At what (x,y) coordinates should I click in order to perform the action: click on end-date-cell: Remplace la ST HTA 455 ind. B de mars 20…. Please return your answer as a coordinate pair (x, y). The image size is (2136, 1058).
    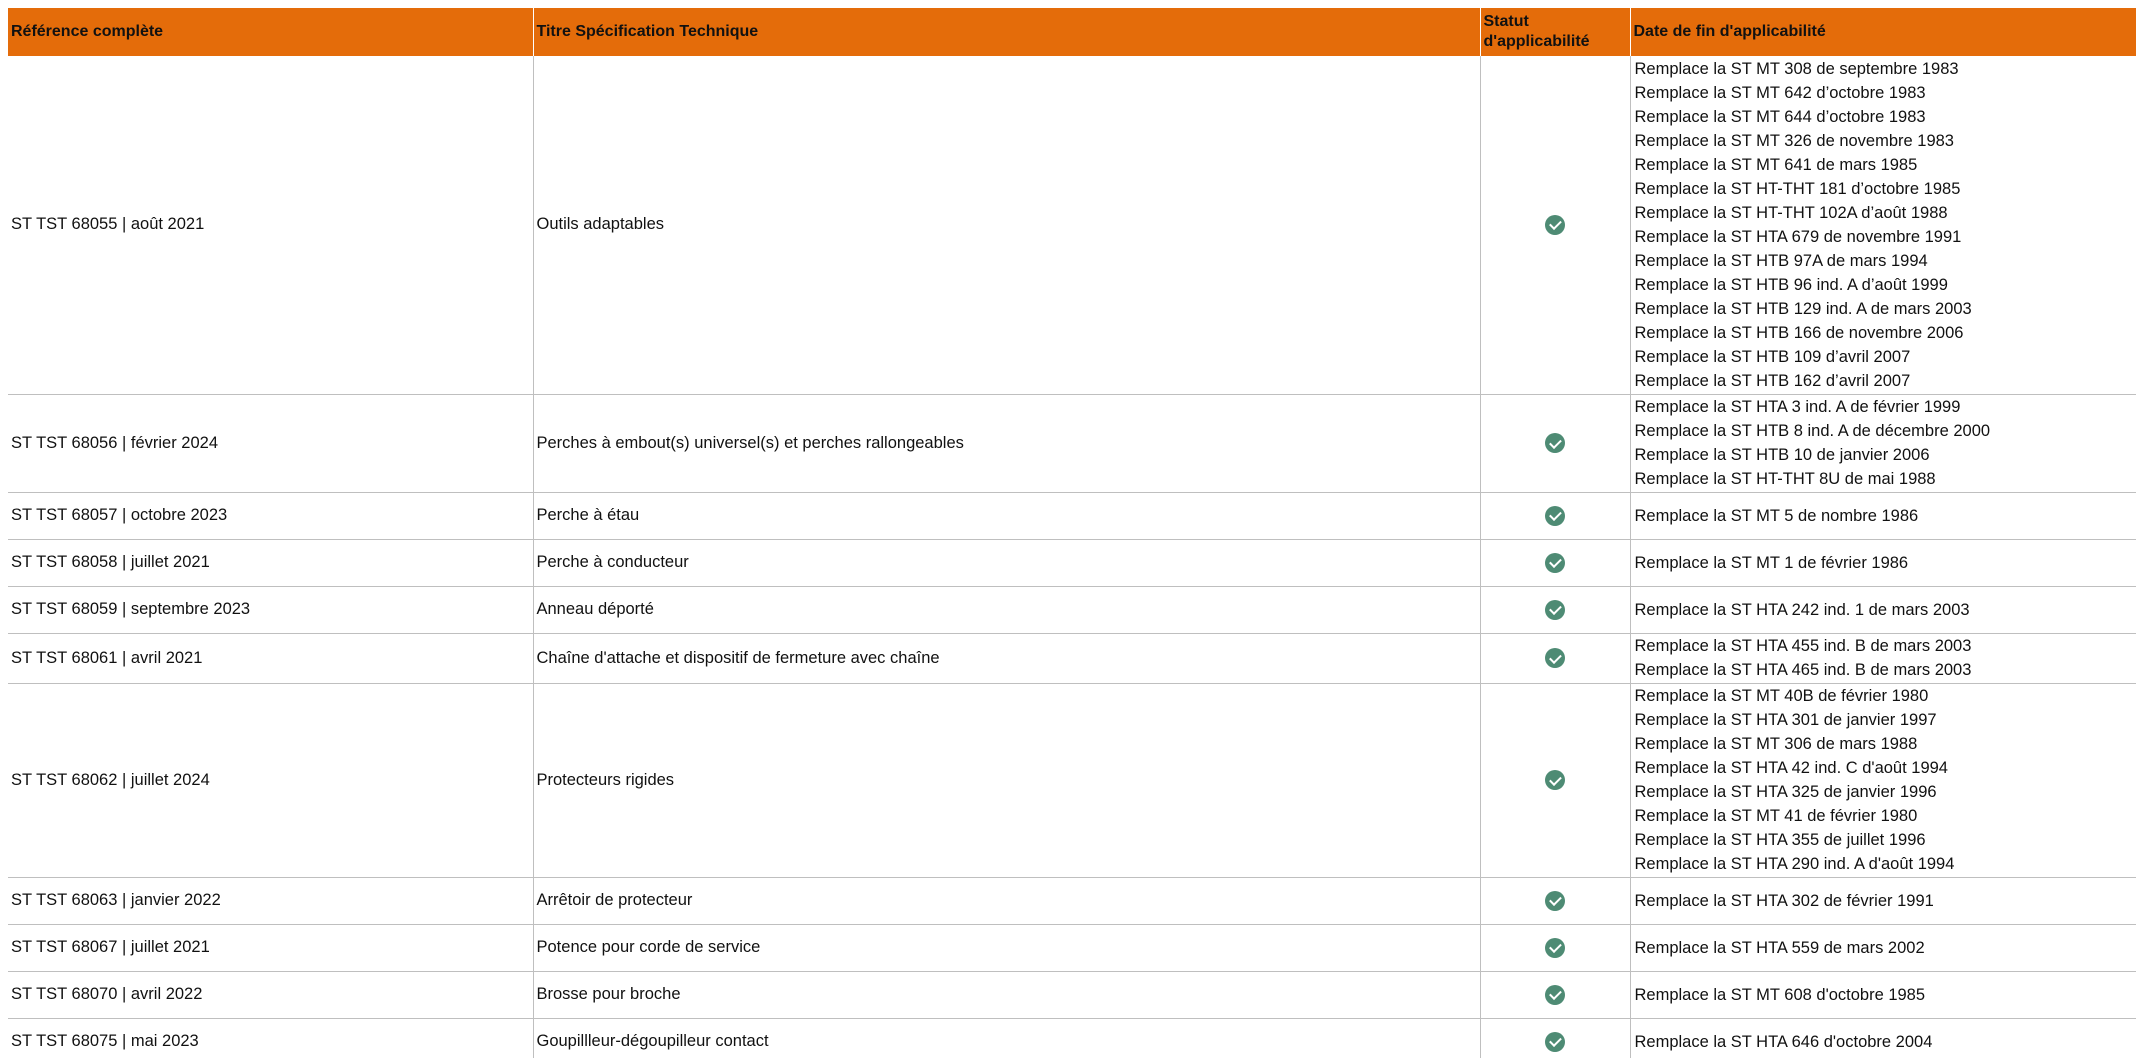
    Looking at the image, I should click on (1883, 658).